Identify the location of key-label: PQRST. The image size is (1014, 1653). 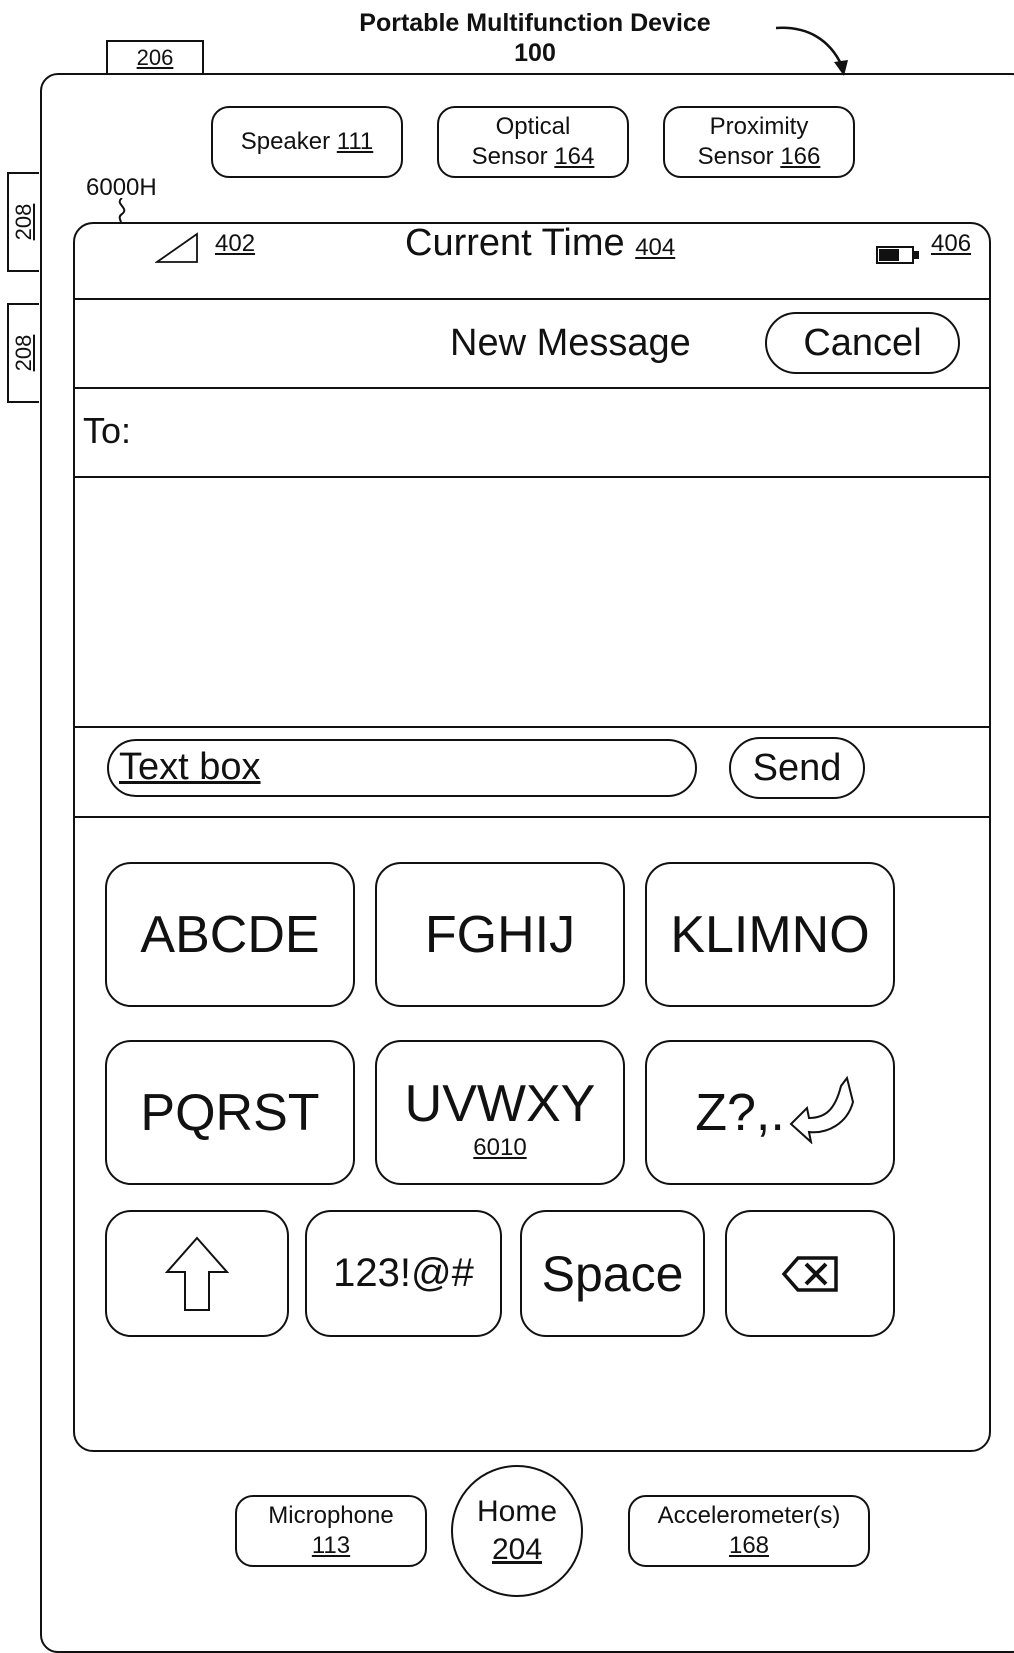
(230, 1112).